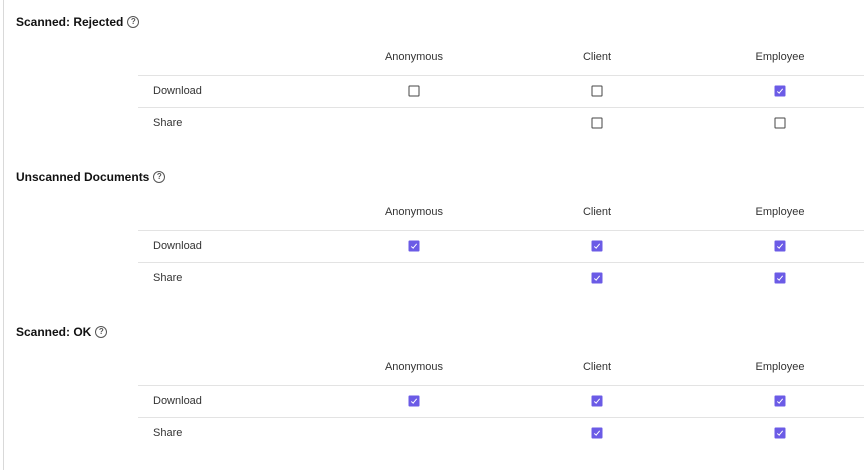 This screenshot has height=470, width=864. I want to click on section-title-text: Unscanned Documents, so click(83, 177).